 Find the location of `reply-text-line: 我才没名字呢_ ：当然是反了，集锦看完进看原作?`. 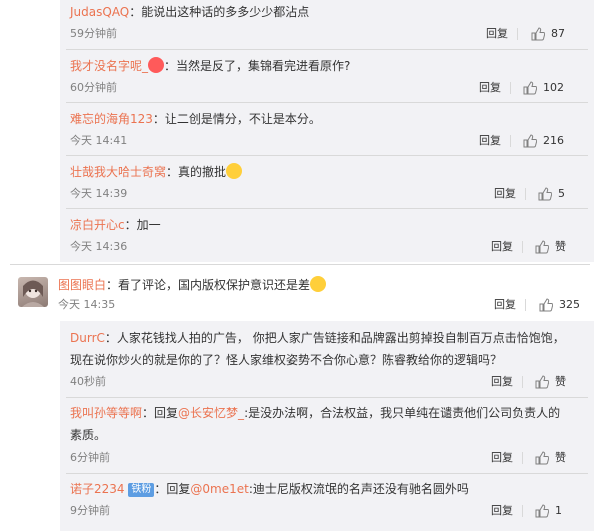

reply-text-line: 我才没名字呢_ ：当然是反了，集锦看完进看原作? is located at coordinates (210, 65).